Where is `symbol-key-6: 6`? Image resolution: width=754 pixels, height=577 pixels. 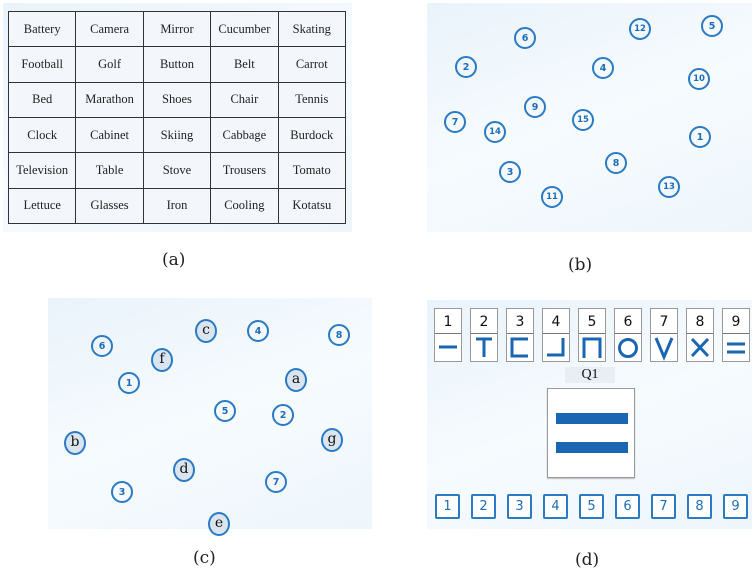
symbol-key-6: 6 is located at coordinates (628, 335).